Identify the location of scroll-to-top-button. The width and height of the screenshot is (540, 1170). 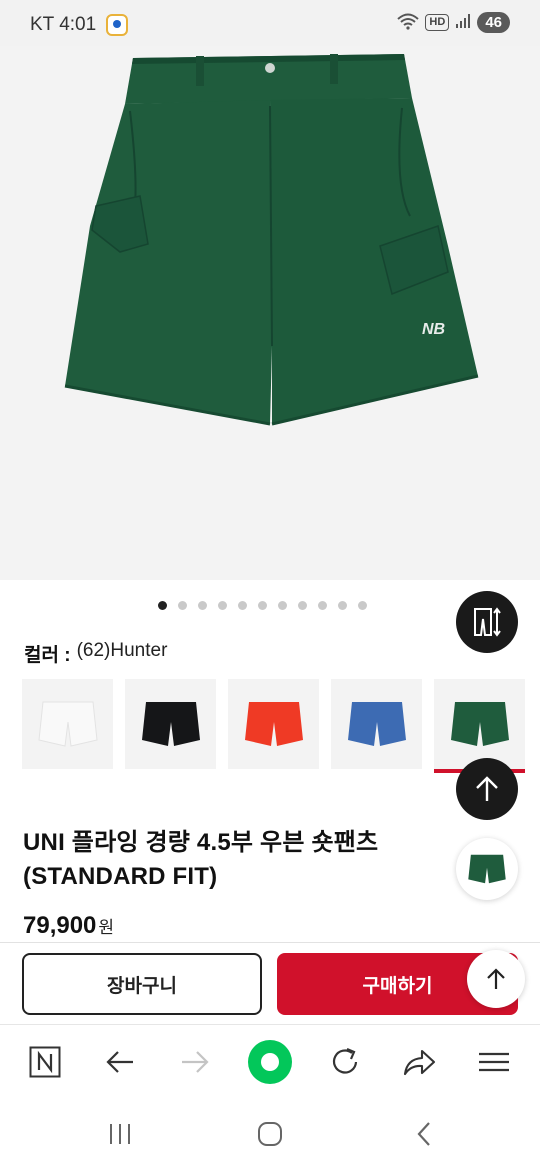
(487, 789).